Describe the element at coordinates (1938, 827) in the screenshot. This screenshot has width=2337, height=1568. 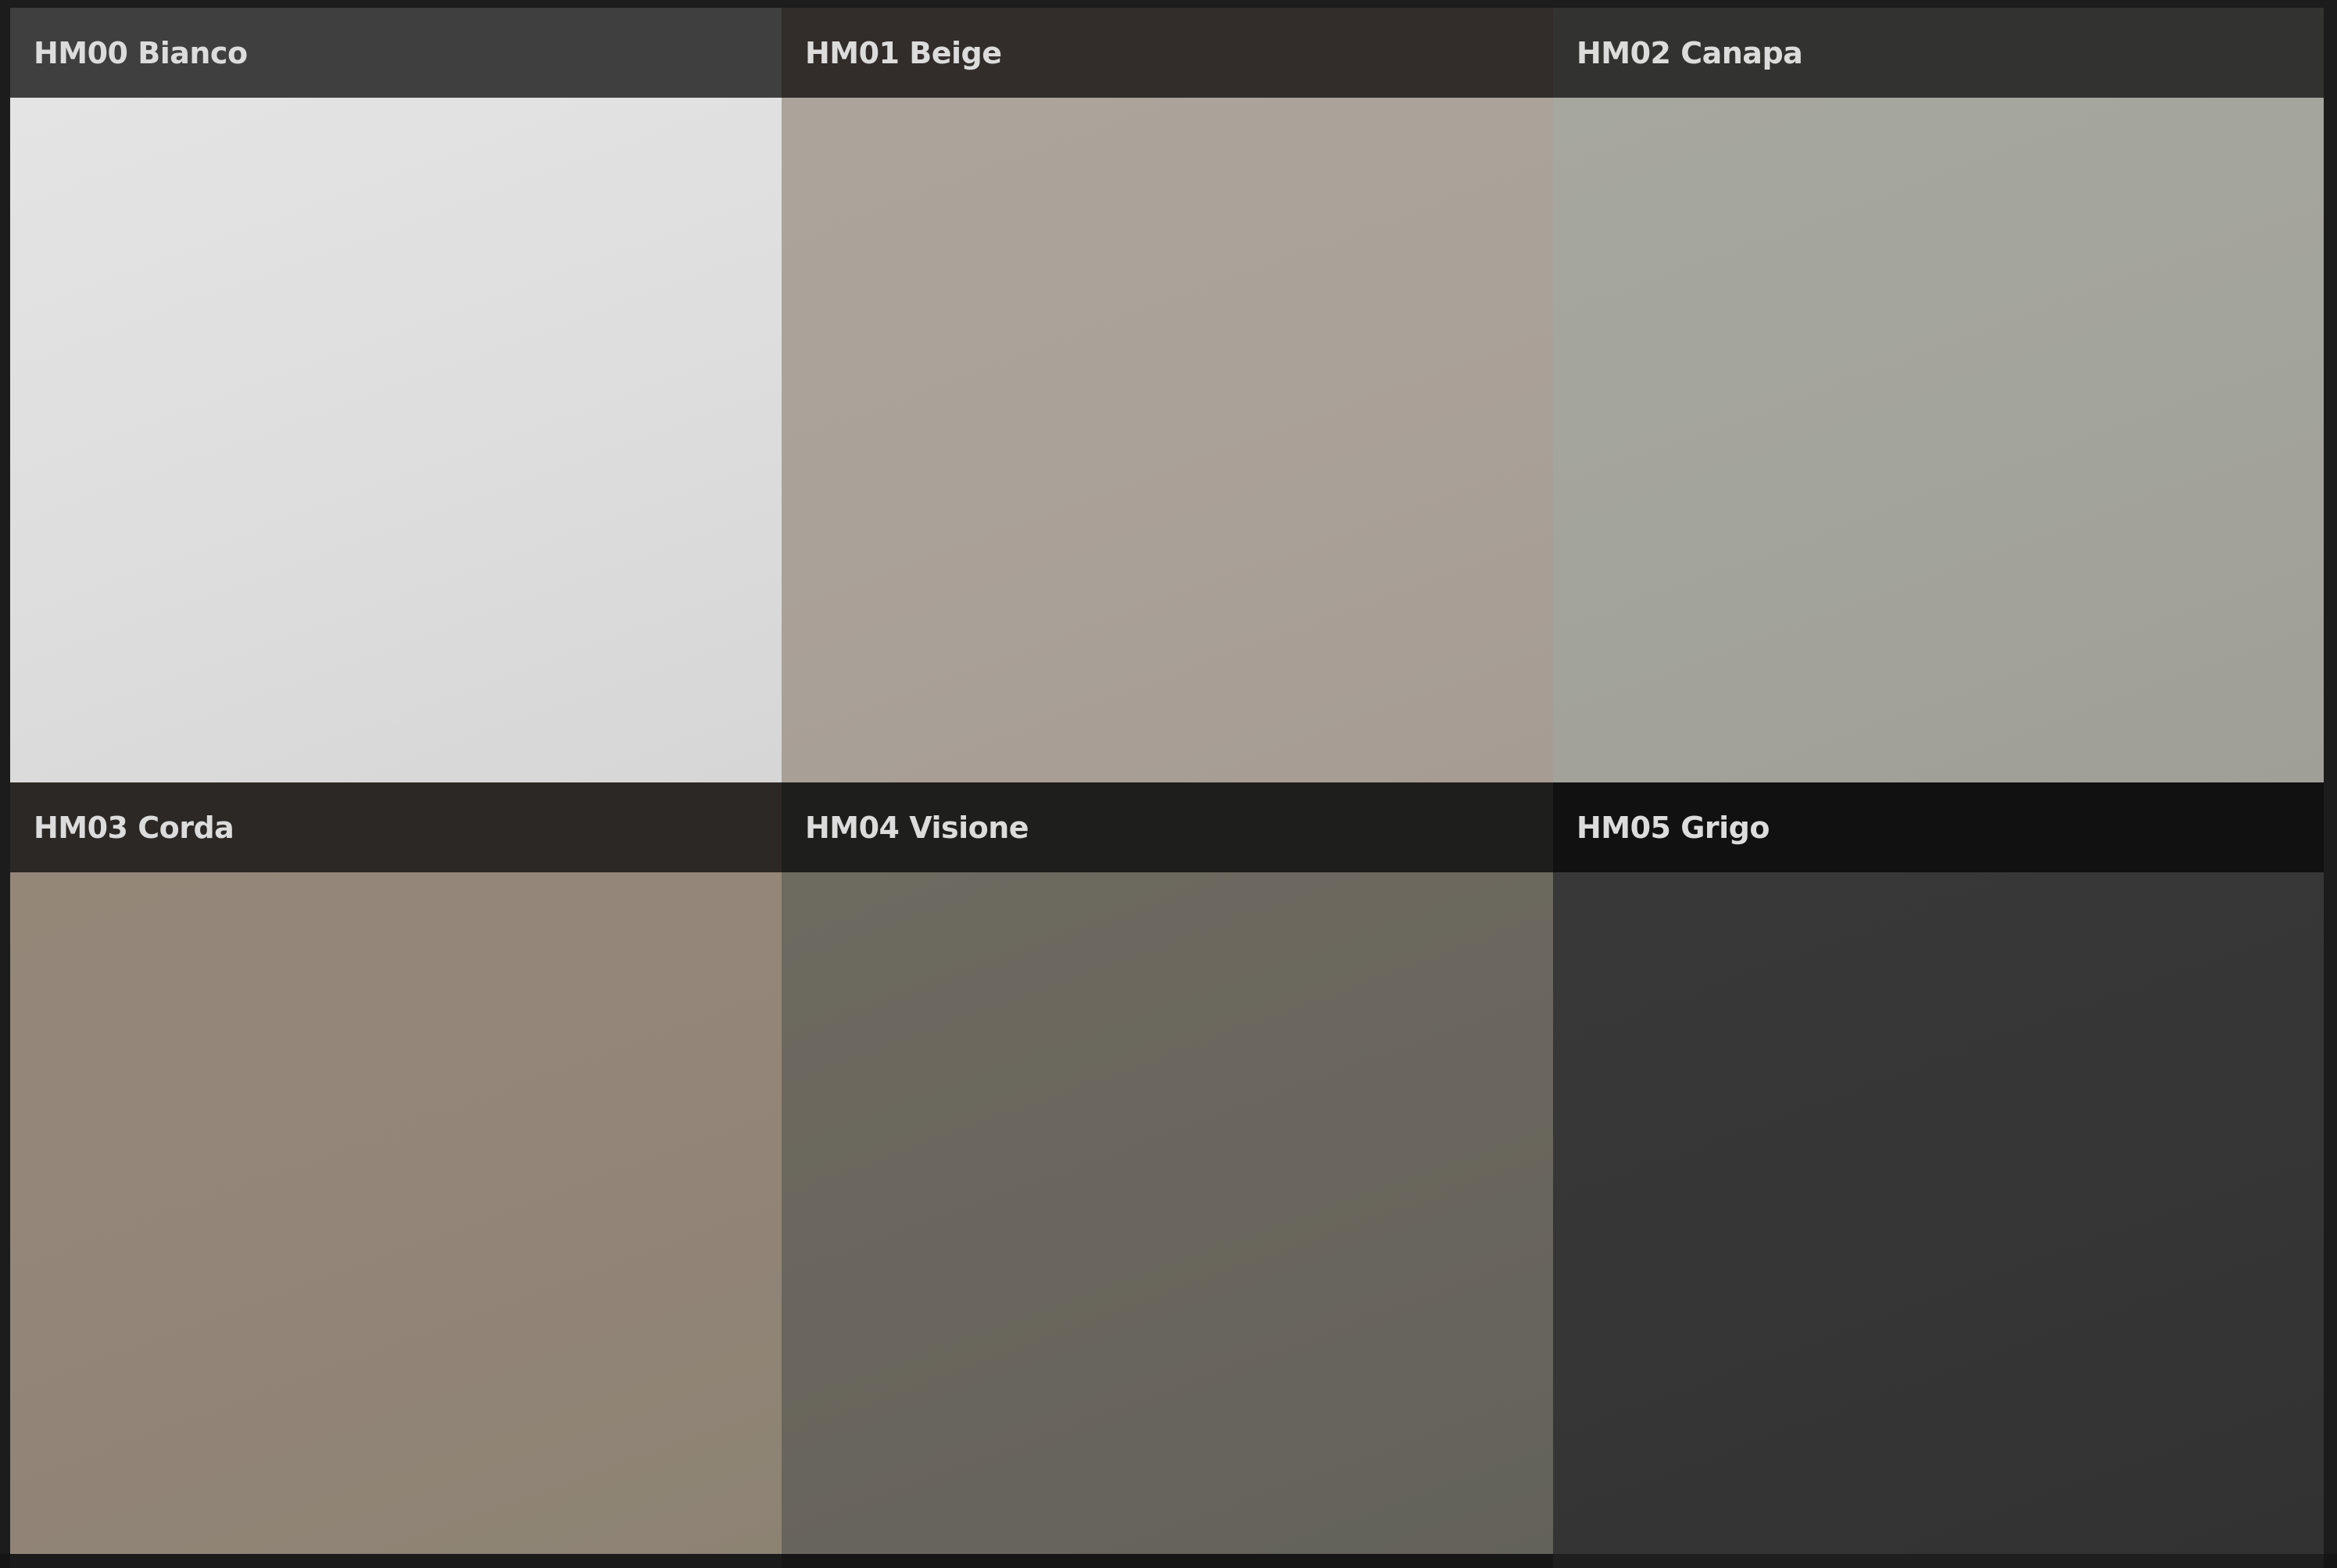
I see `swatch-header: HM05 Grigo` at that location.